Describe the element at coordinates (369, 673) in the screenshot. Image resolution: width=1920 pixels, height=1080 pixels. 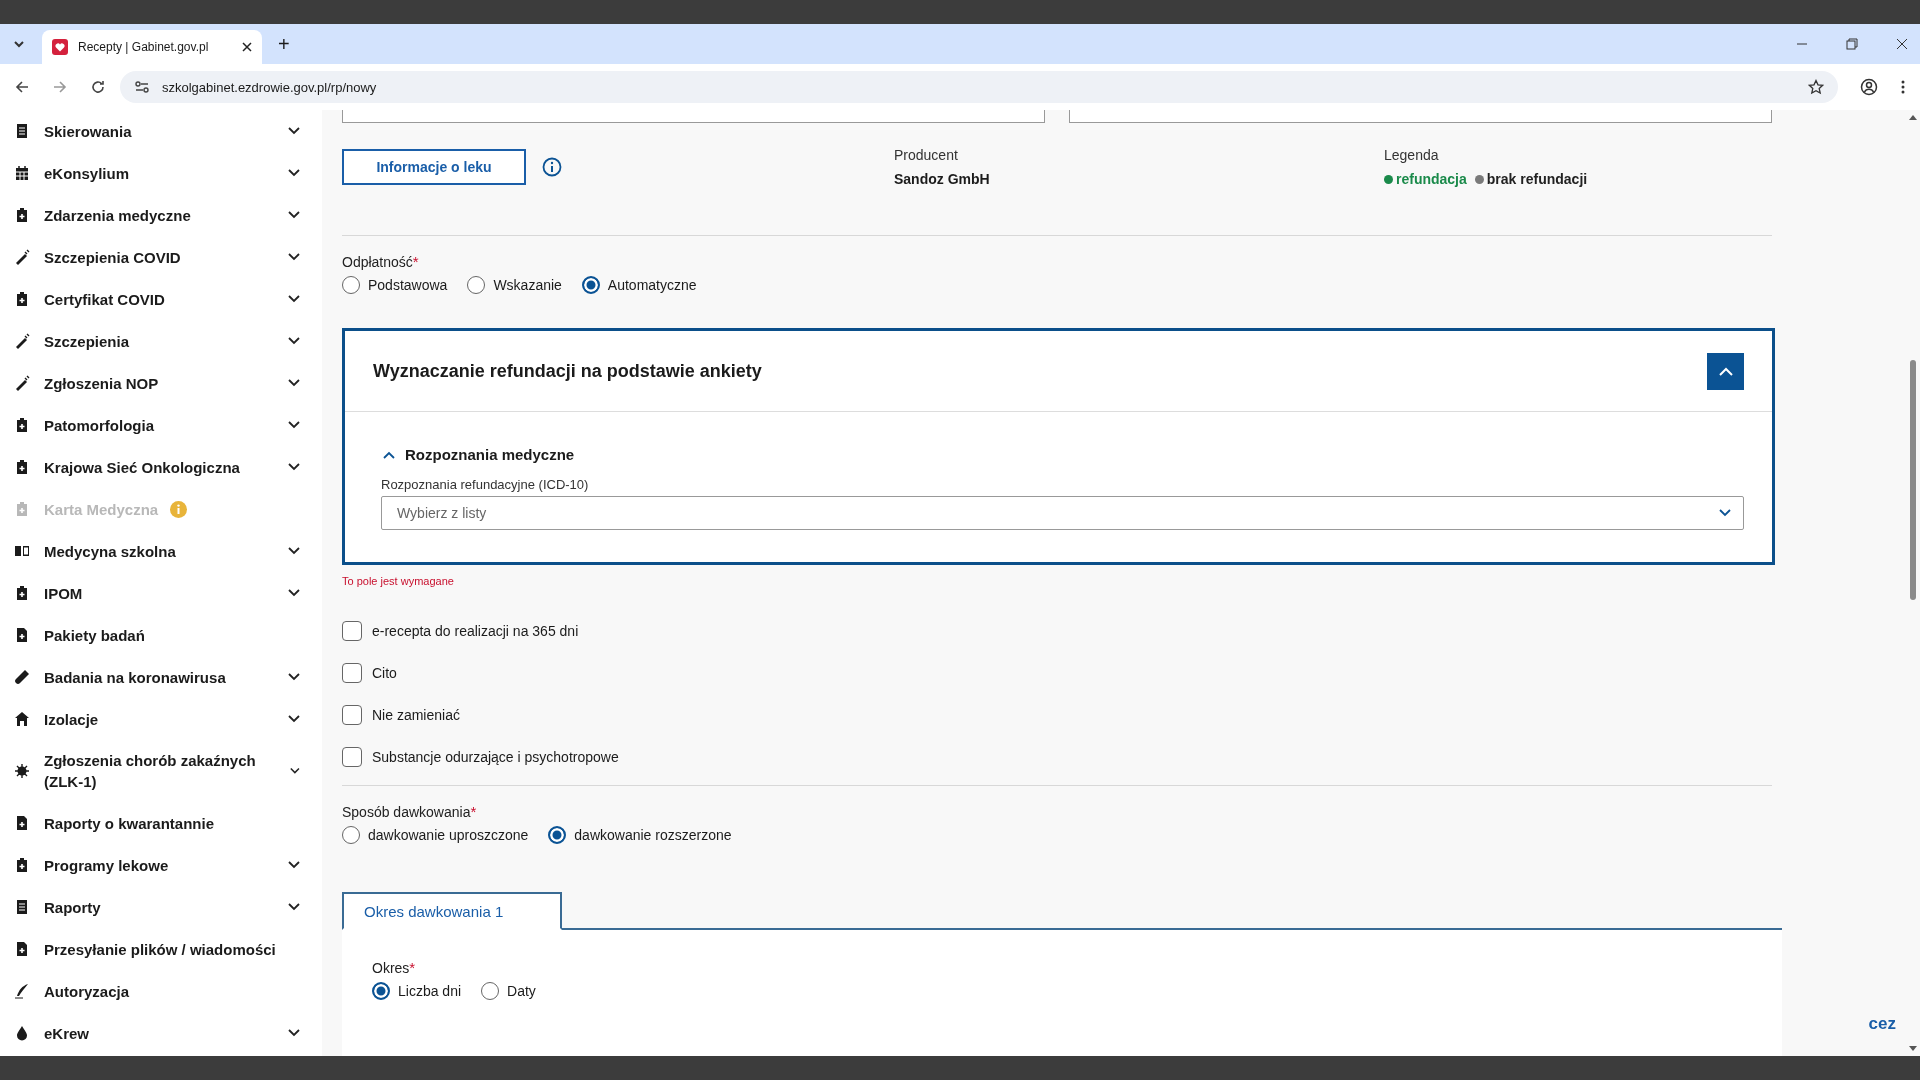
I see `checkbox-option: Cito` at that location.